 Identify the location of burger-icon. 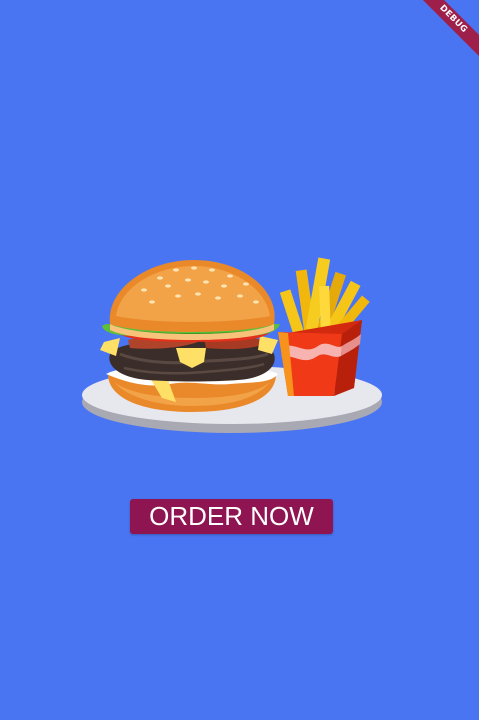
(190, 336).